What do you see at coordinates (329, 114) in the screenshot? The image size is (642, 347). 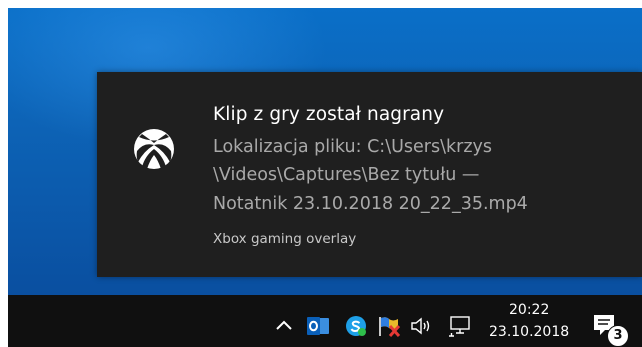 I see `toast-title: Klip z gry został nagrany` at bounding box center [329, 114].